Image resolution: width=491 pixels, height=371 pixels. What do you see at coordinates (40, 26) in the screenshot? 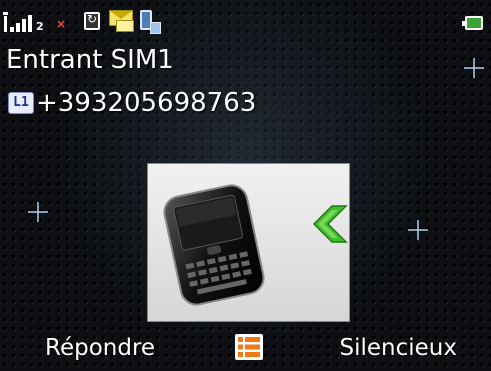
I see `sim-number: 2` at bounding box center [40, 26].